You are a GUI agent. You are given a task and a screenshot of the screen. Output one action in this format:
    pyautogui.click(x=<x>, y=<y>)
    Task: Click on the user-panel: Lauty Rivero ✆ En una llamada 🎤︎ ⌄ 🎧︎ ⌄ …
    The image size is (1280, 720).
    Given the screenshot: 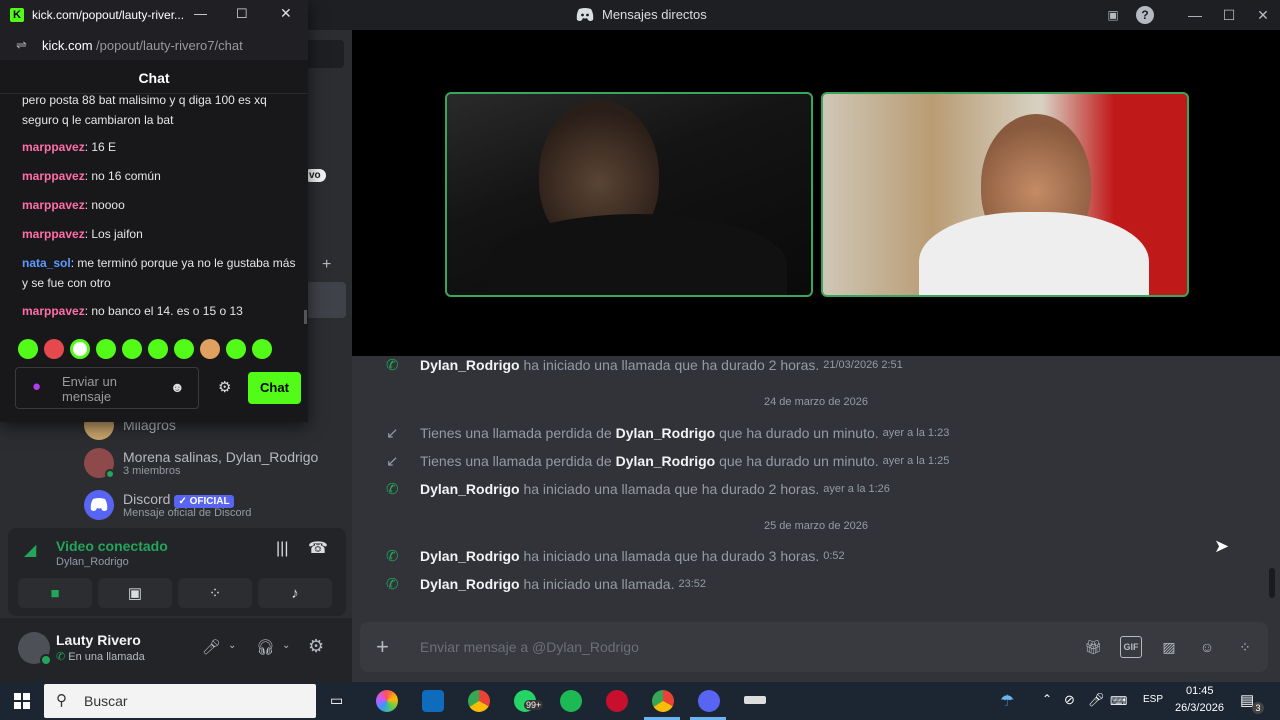 What is the action you would take?
    pyautogui.click(x=176, y=650)
    